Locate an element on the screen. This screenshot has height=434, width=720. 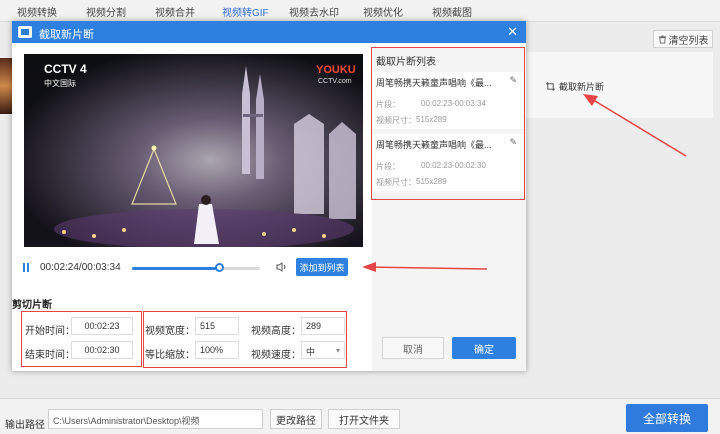
progress-knob is located at coordinates (220, 267).